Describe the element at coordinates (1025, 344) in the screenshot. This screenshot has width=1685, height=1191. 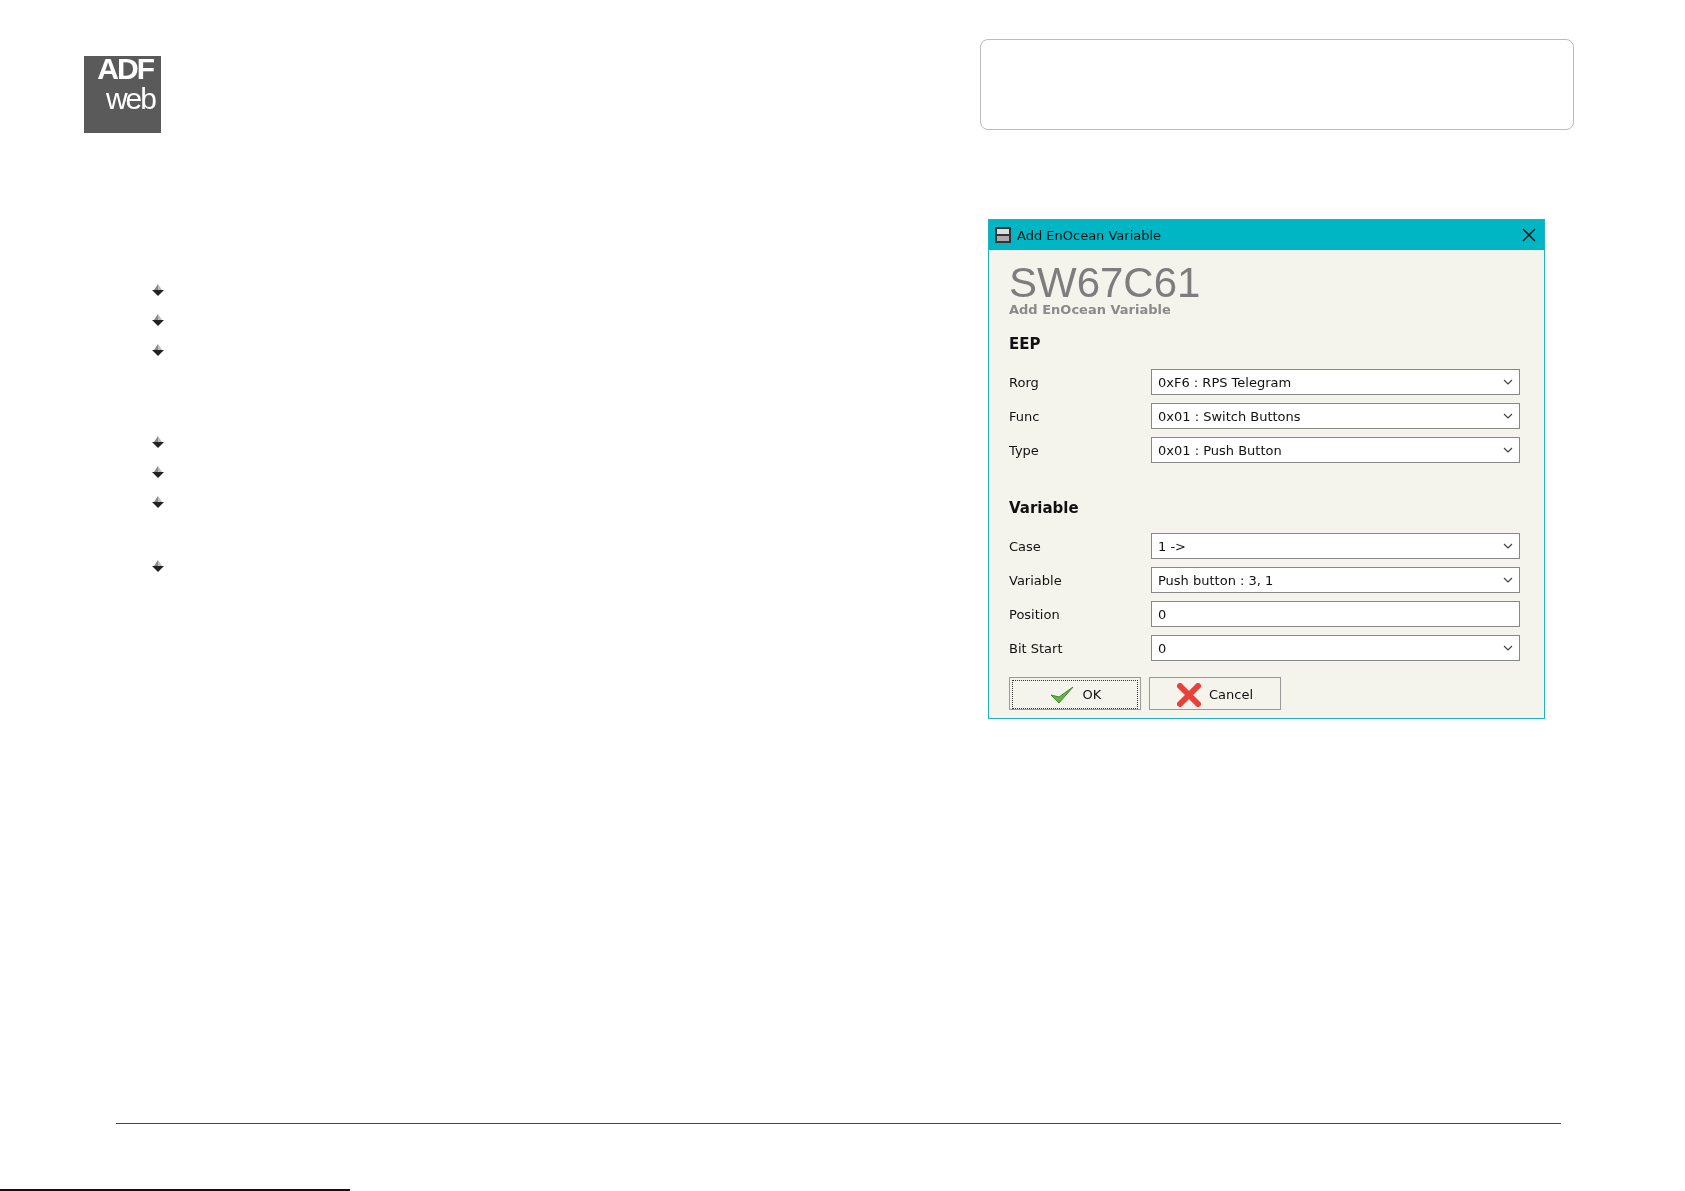
I see `section-title: EEP` at that location.